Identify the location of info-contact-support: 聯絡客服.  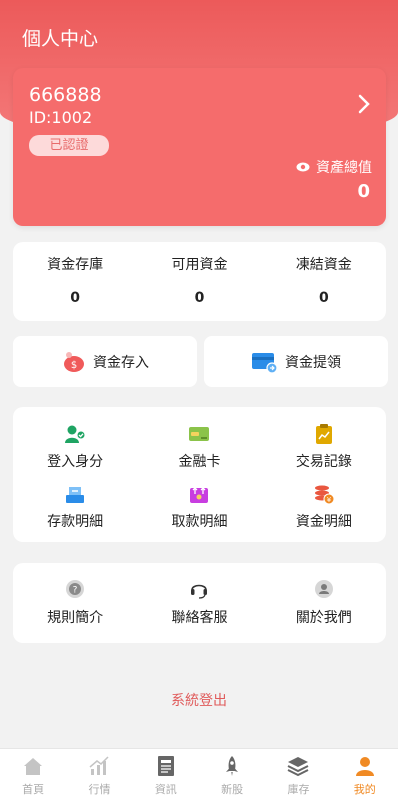
(199, 603).